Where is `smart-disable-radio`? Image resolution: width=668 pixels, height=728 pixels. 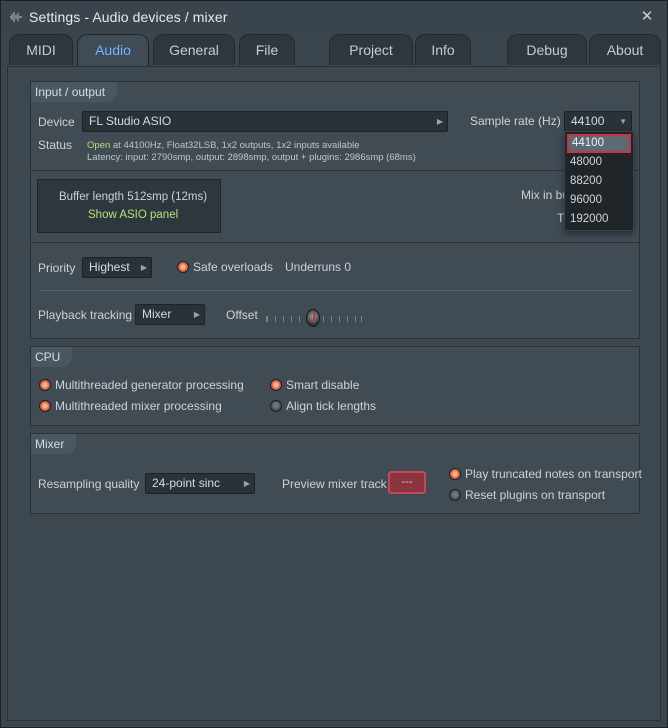 smart-disable-radio is located at coordinates (276, 385).